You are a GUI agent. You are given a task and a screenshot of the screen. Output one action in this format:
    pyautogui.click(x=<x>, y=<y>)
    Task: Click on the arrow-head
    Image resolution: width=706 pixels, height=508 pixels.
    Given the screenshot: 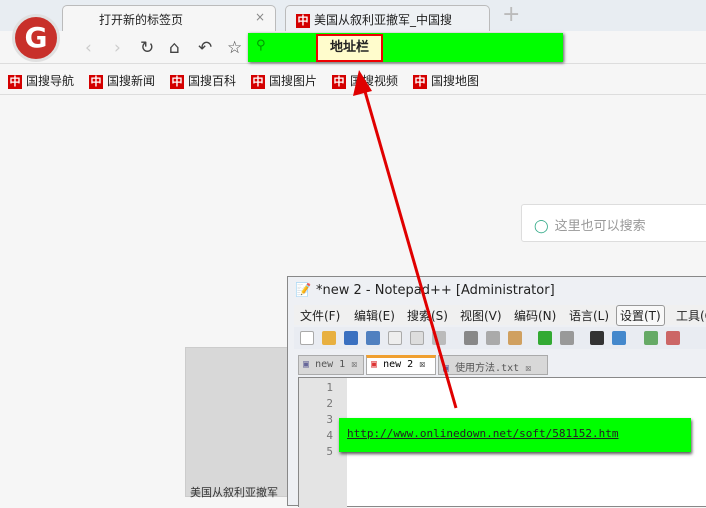 What is the action you would take?
    pyautogui.click(x=362, y=83)
    